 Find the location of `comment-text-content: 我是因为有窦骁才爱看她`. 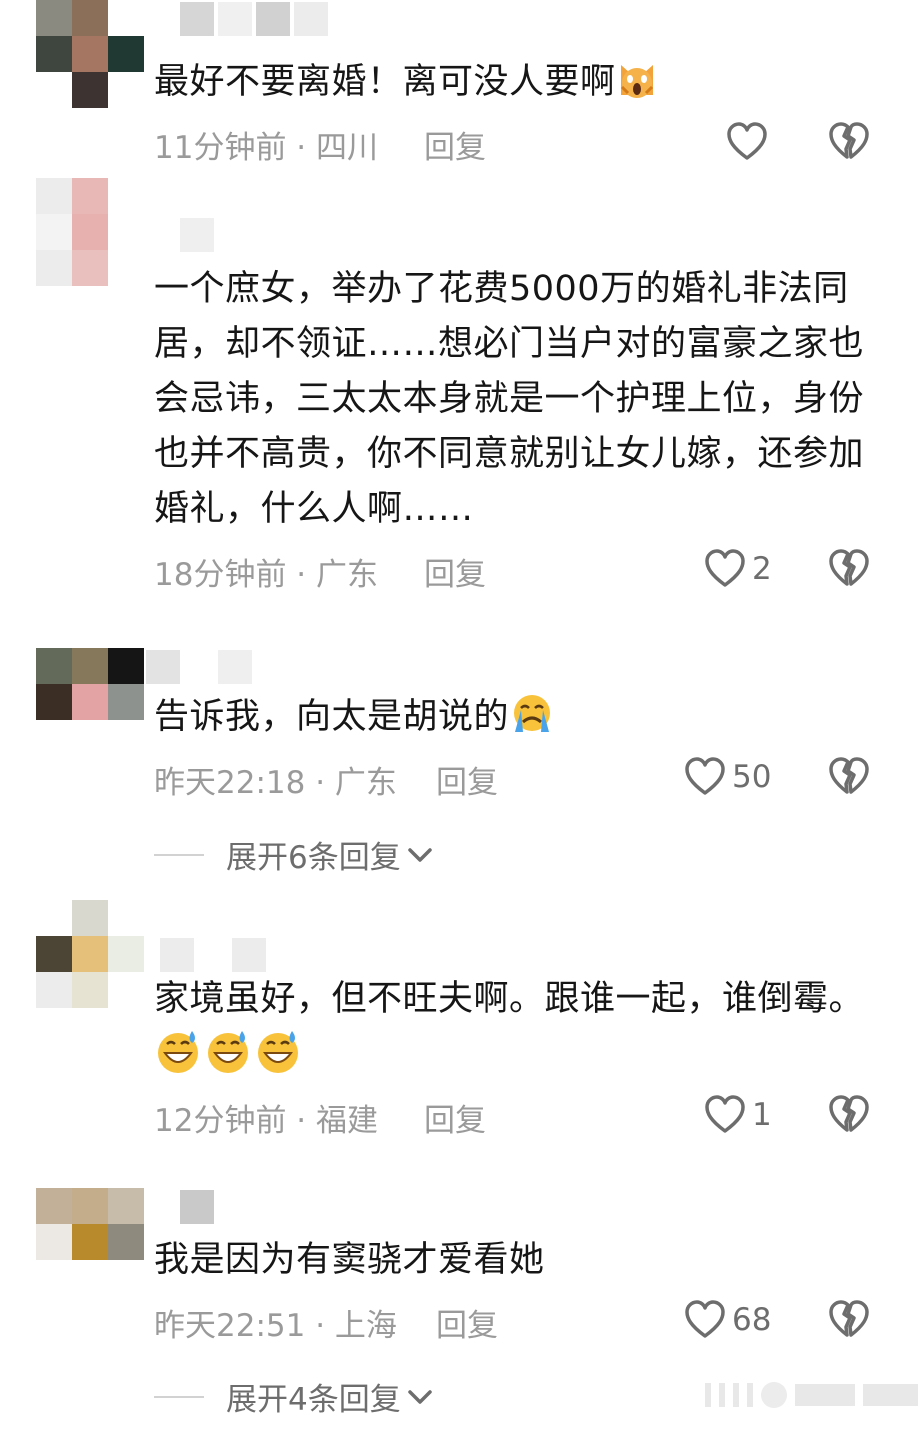

comment-text-content: 我是因为有窦骁才爱看她 is located at coordinates (349, 1260).